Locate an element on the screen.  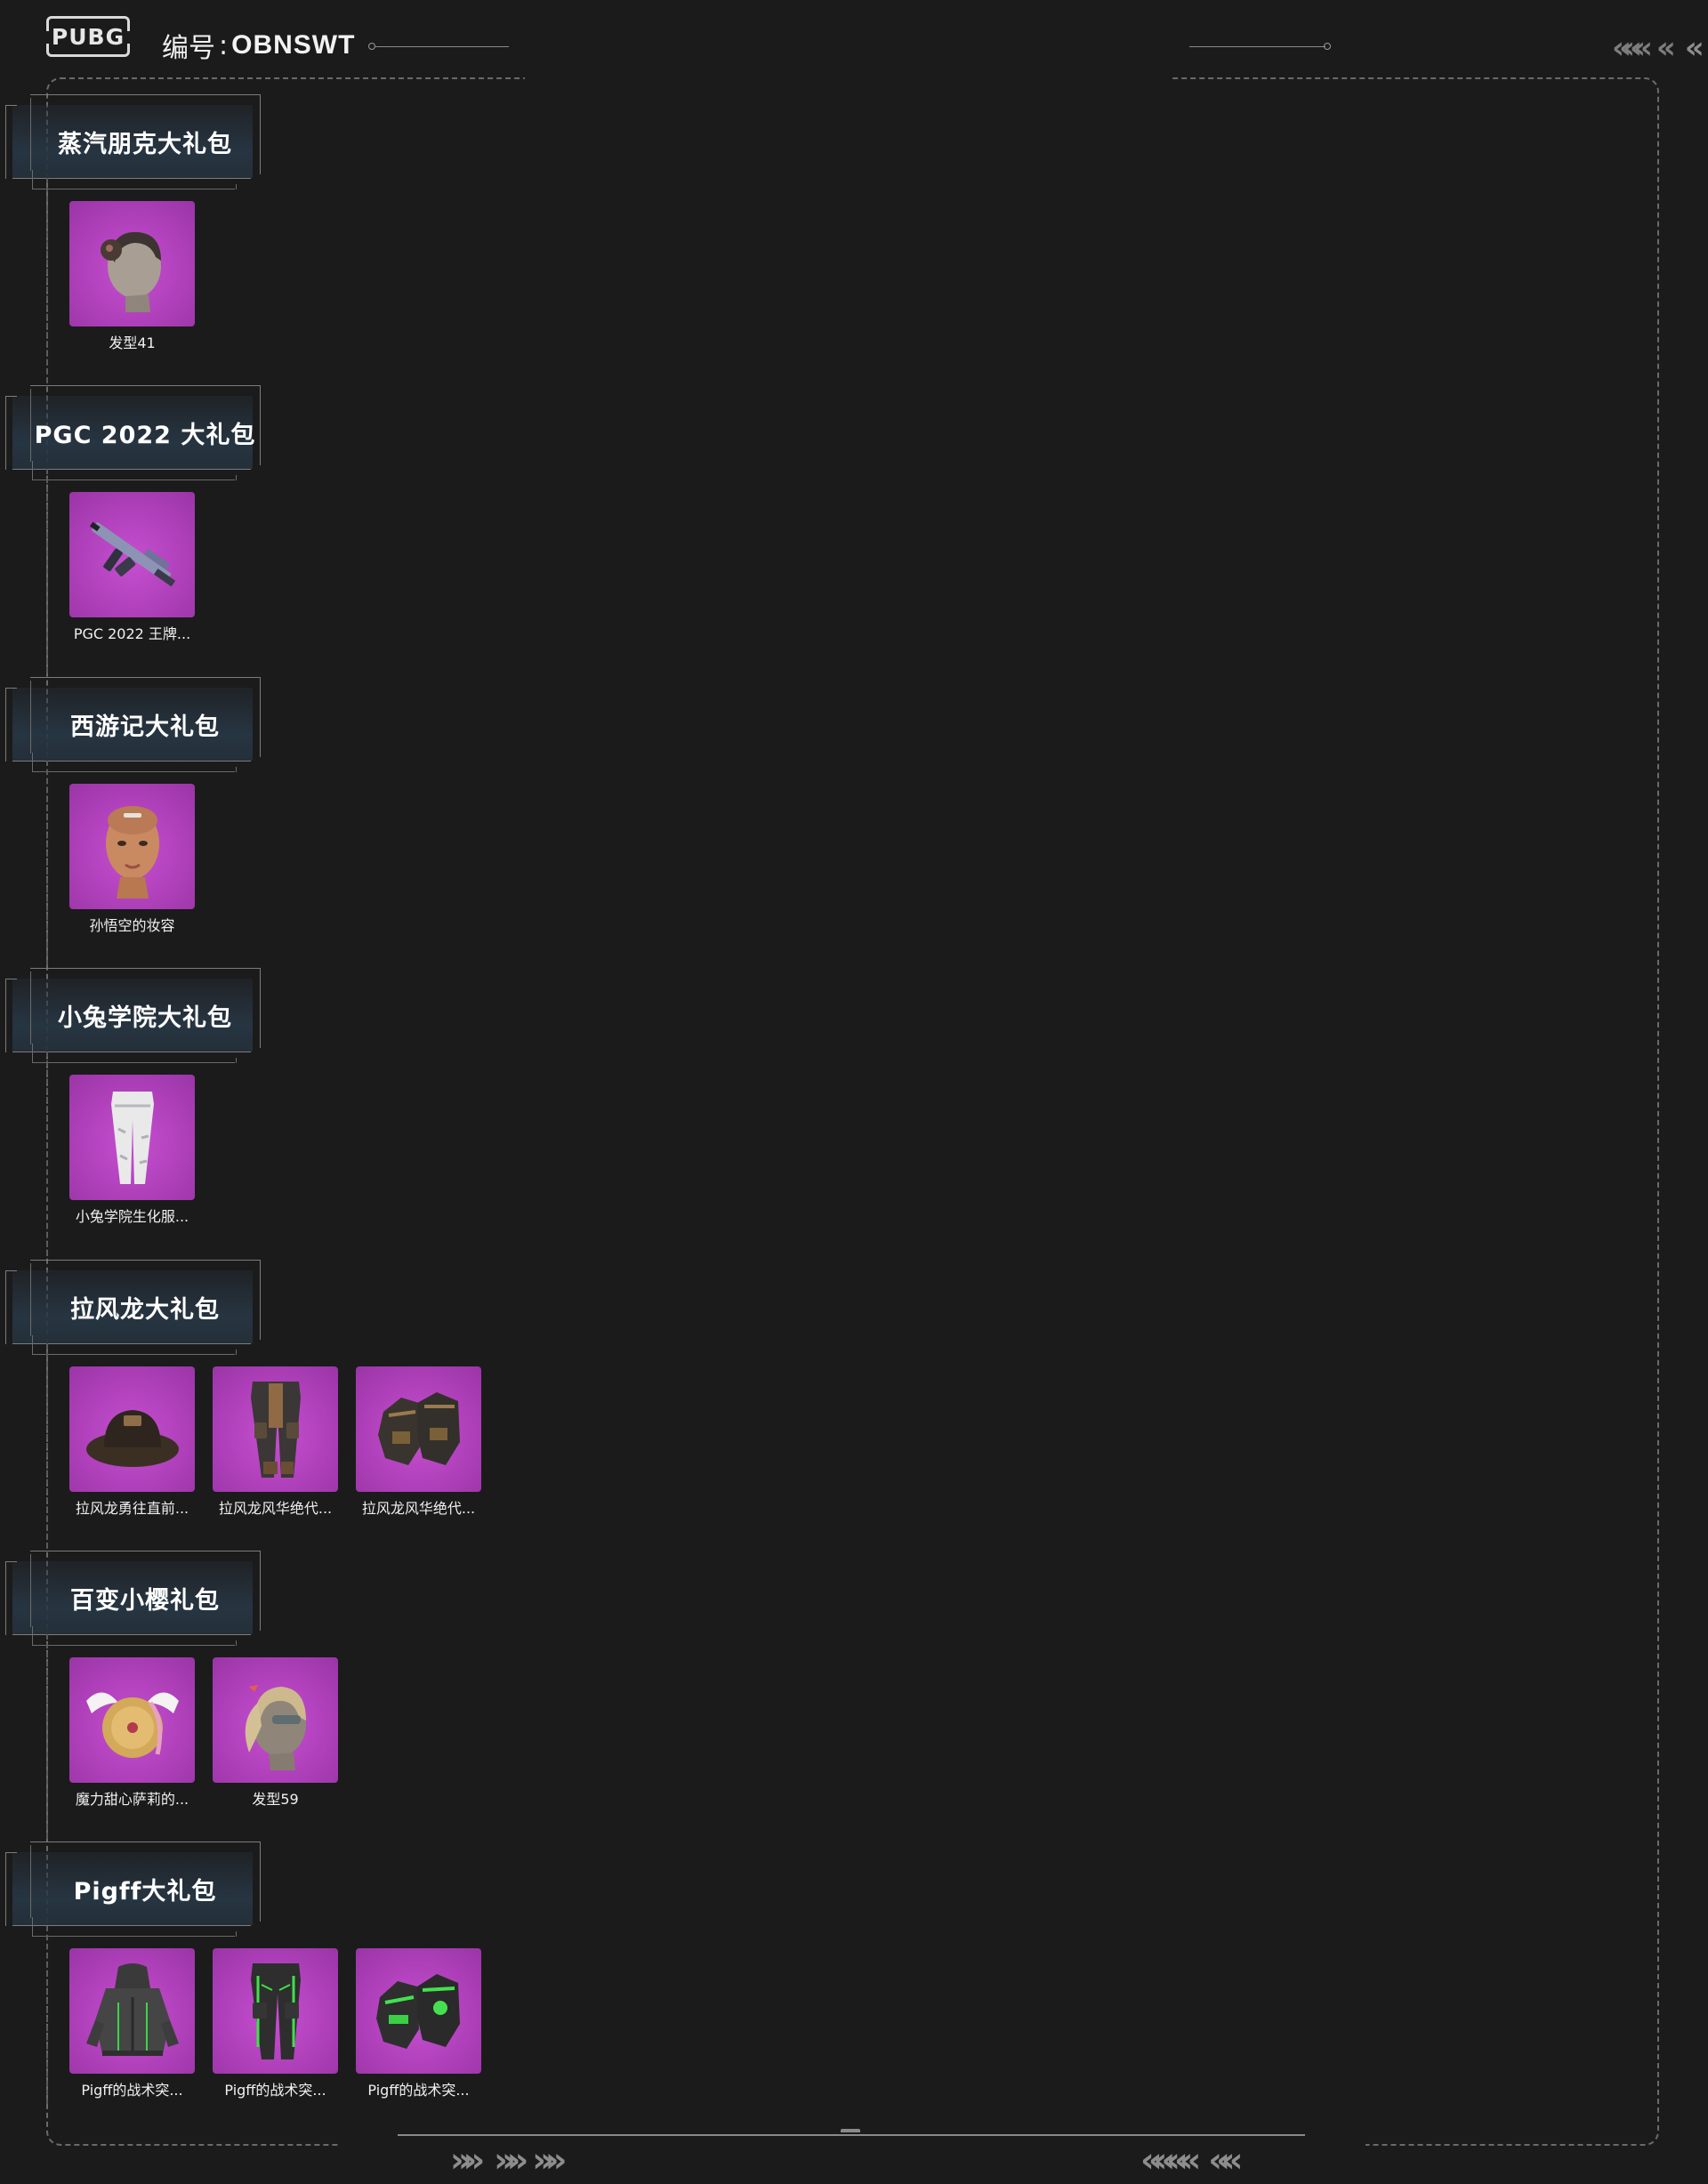
header-line-left is located at coordinates (442, 46).